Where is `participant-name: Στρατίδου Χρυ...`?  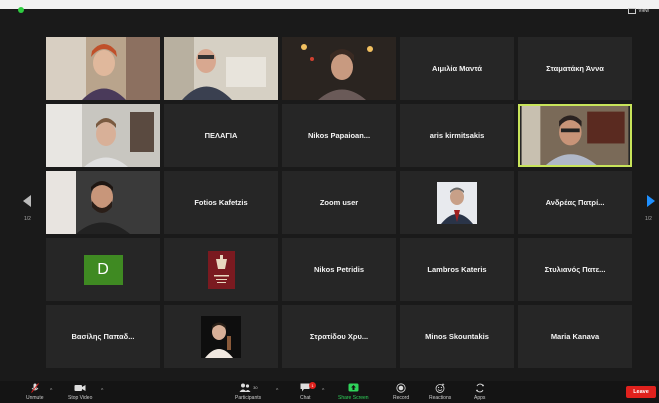
participant-name: Στρατίδου Χρυ... is located at coordinates (339, 336).